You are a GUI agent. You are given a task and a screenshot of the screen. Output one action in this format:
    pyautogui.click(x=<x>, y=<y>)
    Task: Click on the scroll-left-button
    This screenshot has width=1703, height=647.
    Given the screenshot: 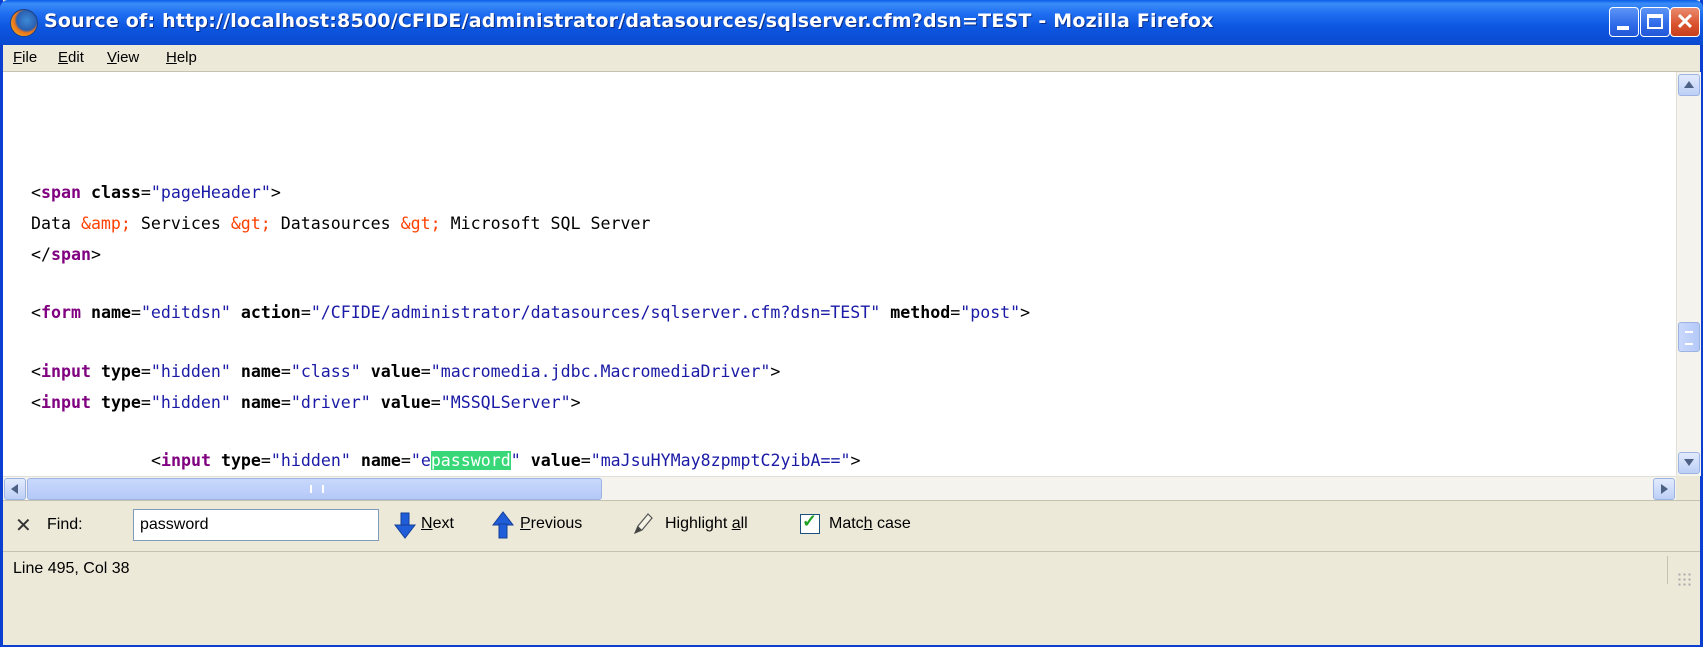 What is the action you would take?
    pyautogui.click(x=15, y=489)
    